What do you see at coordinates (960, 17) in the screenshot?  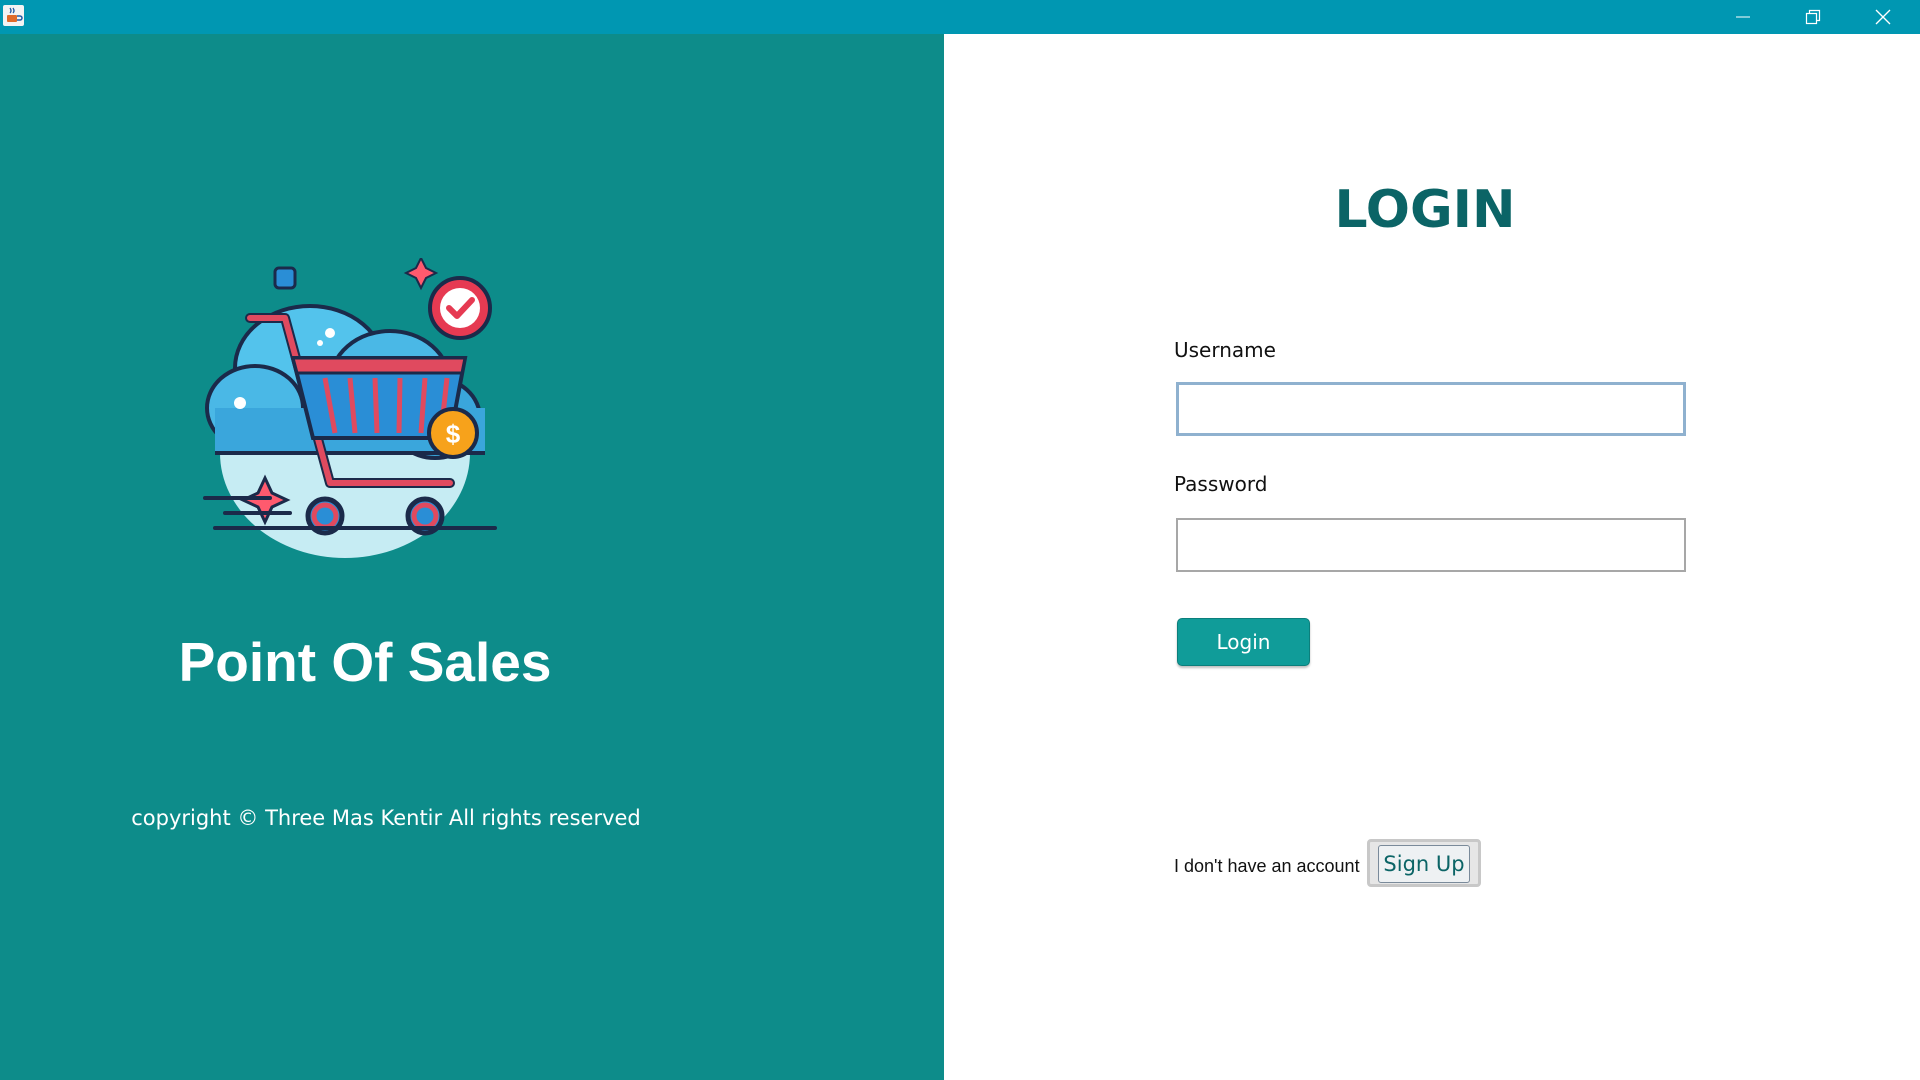 I see `title-bar` at bounding box center [960, 17].